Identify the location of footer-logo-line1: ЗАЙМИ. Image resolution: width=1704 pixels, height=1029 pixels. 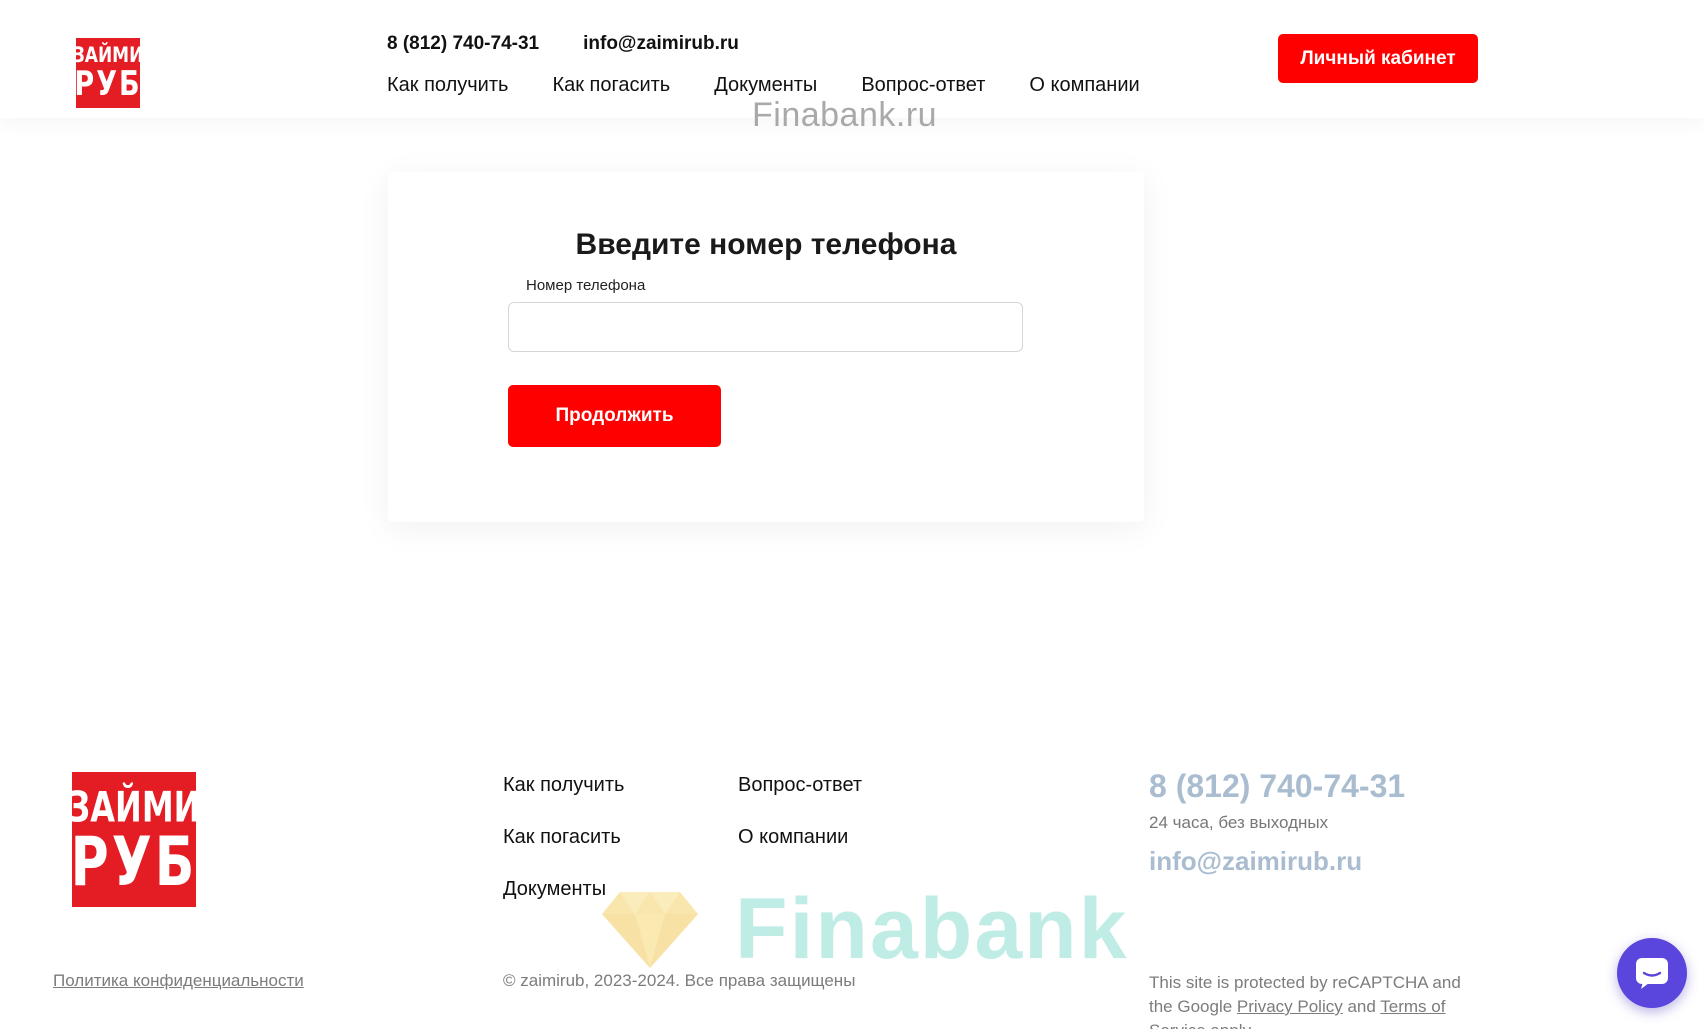
(134, 806).